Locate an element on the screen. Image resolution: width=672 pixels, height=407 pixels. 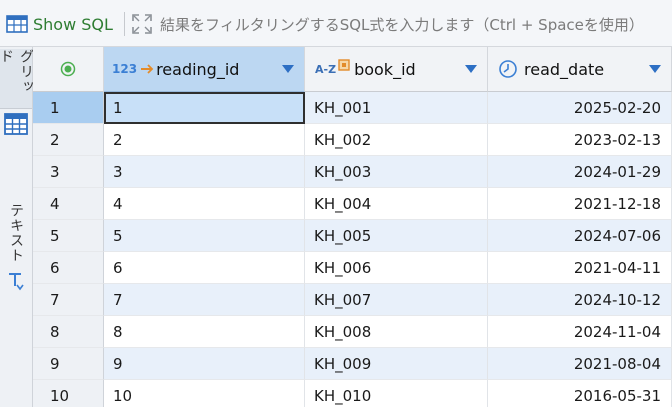
cell-reading-id: 1 is located at coordinates (204, 108).